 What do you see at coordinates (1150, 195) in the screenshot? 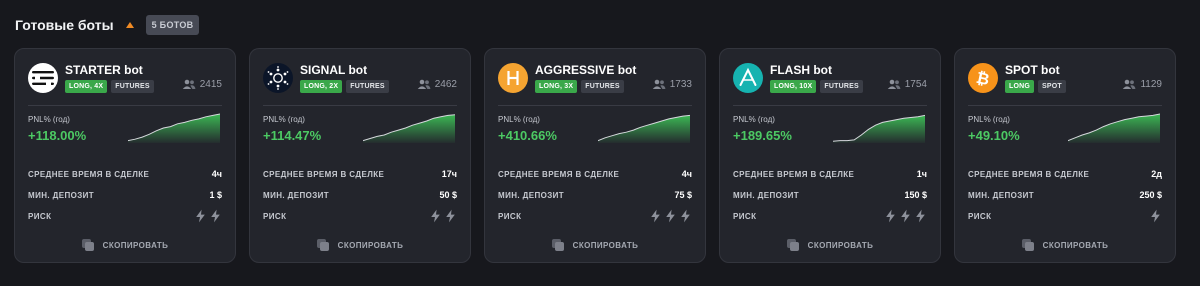
I see `min-deposit-value: 250 $` at bounding box center [1150, 195].